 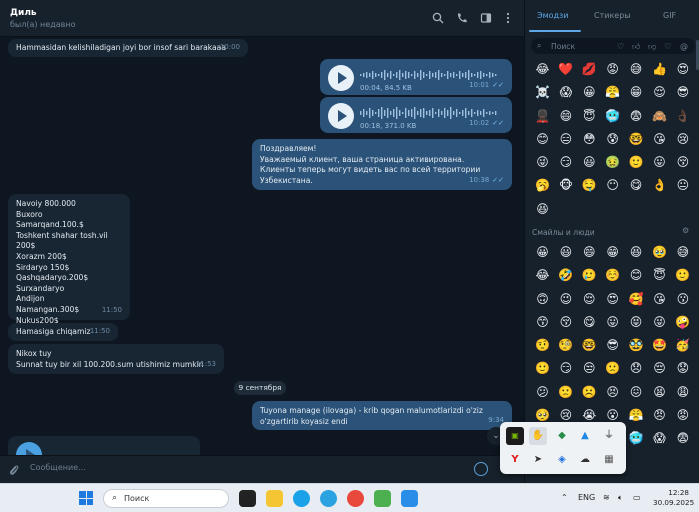 What do you see at coordinates (659, 252) in the screenshot?
I see `emoji-button: 🥹` at bounding box center [659, 252].